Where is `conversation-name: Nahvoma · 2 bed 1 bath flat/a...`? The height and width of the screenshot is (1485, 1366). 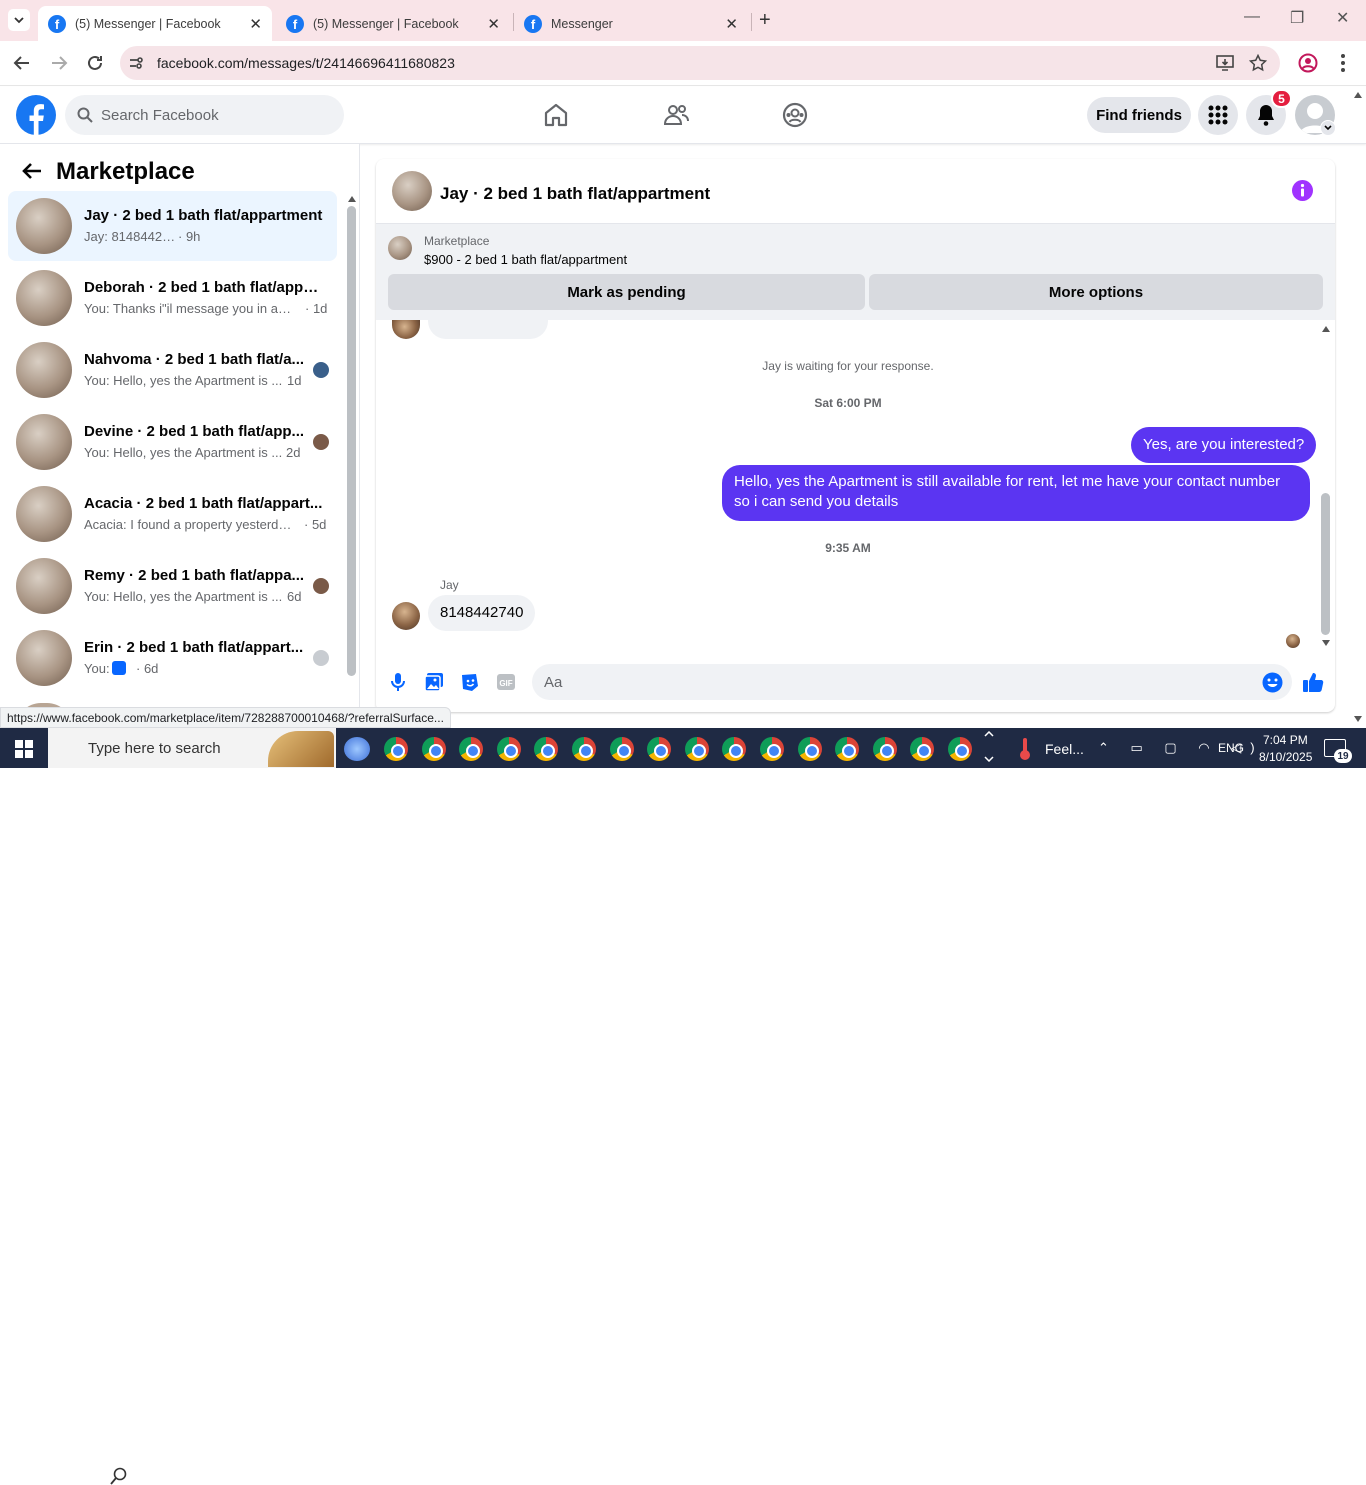 conversation-name: Nahvoma · 2 bed 1 bath flat/a... is located at coordinates (194, 359).